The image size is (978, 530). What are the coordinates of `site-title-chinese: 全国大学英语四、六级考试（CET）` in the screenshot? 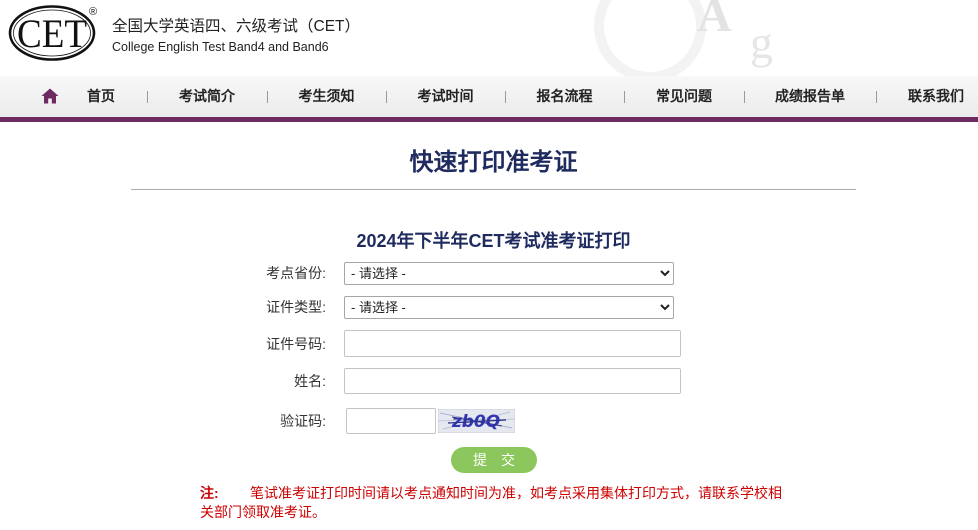 It's located at (236, 26).